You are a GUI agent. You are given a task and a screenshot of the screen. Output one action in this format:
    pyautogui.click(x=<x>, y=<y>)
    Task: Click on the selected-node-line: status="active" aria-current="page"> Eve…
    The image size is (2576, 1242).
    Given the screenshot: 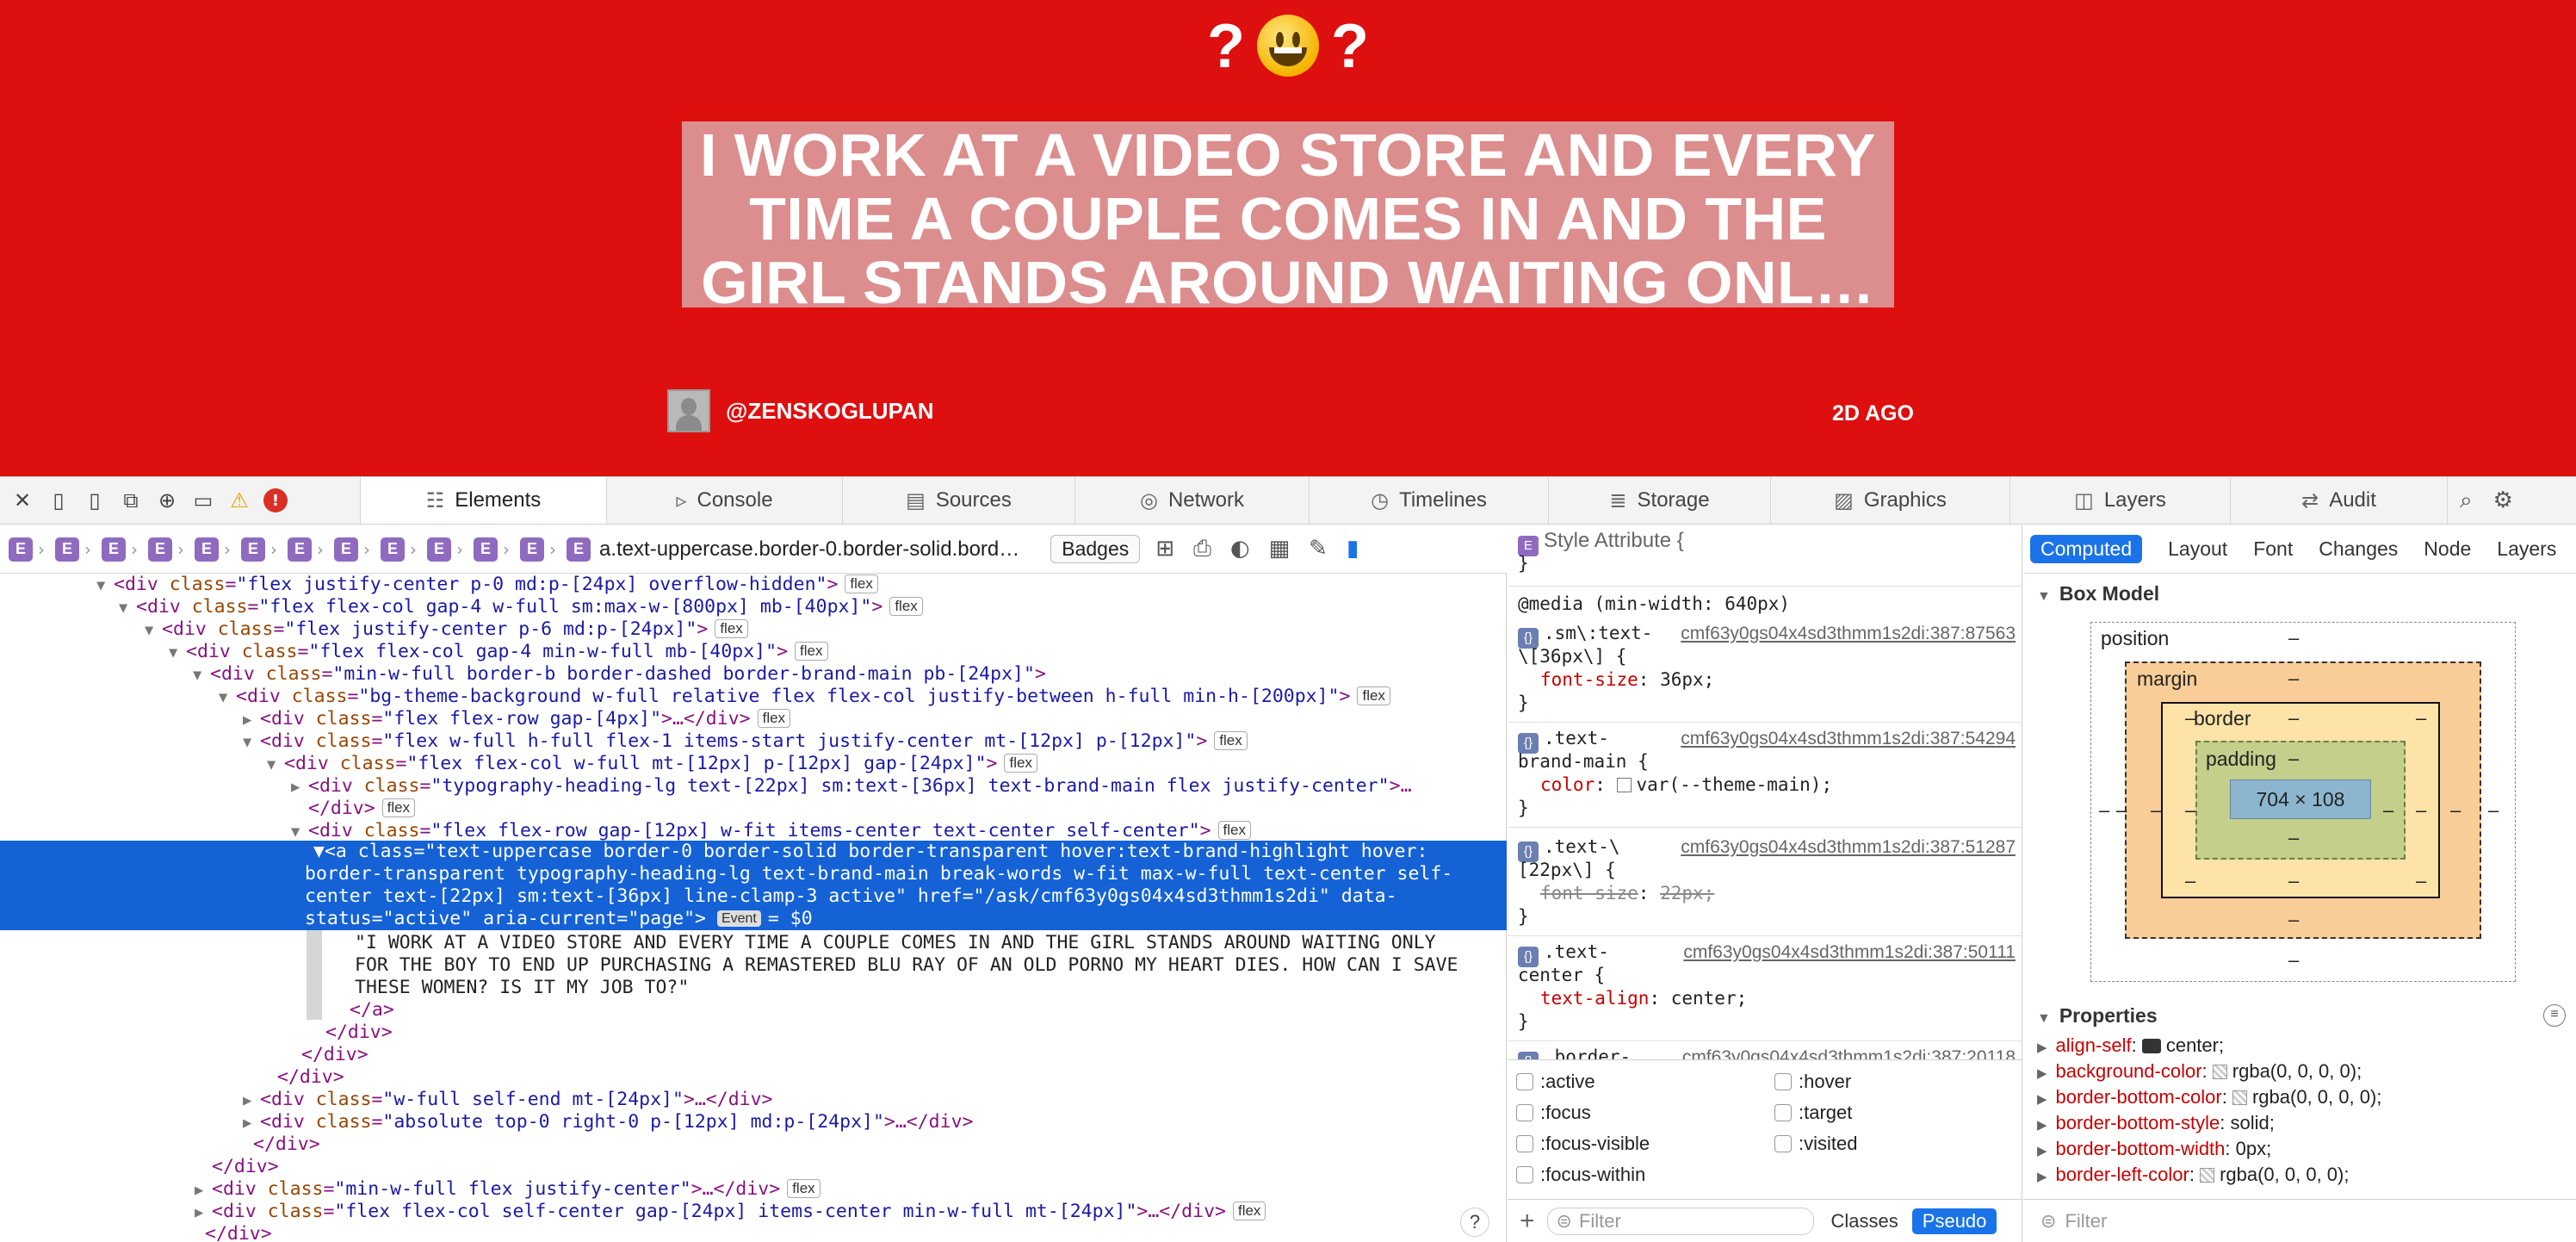 What is the action you would take?
    pyautogui.click(x=559, y=919)
    